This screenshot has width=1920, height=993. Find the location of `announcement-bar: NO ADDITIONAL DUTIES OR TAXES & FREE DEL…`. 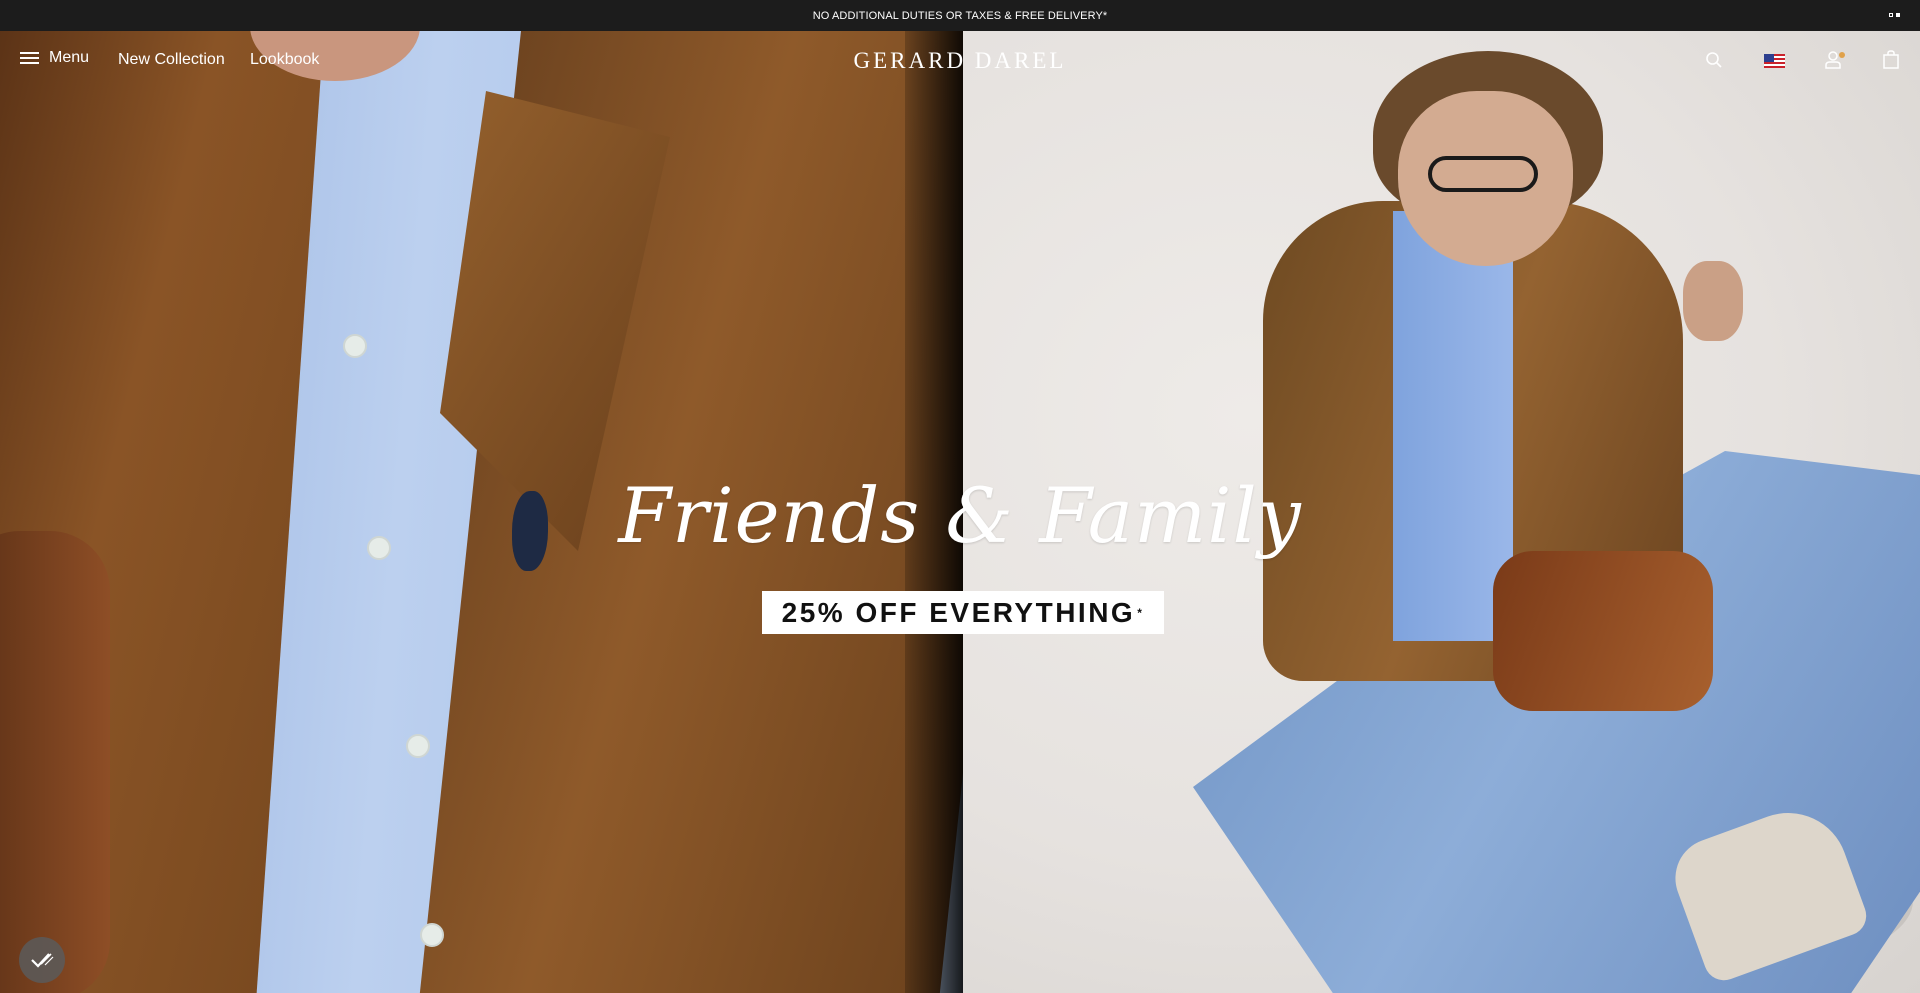

announcement-bar: NO ADDITIONAL DUTIES OR TAXES & FREE DEL… is located at coordinates (960, 15).